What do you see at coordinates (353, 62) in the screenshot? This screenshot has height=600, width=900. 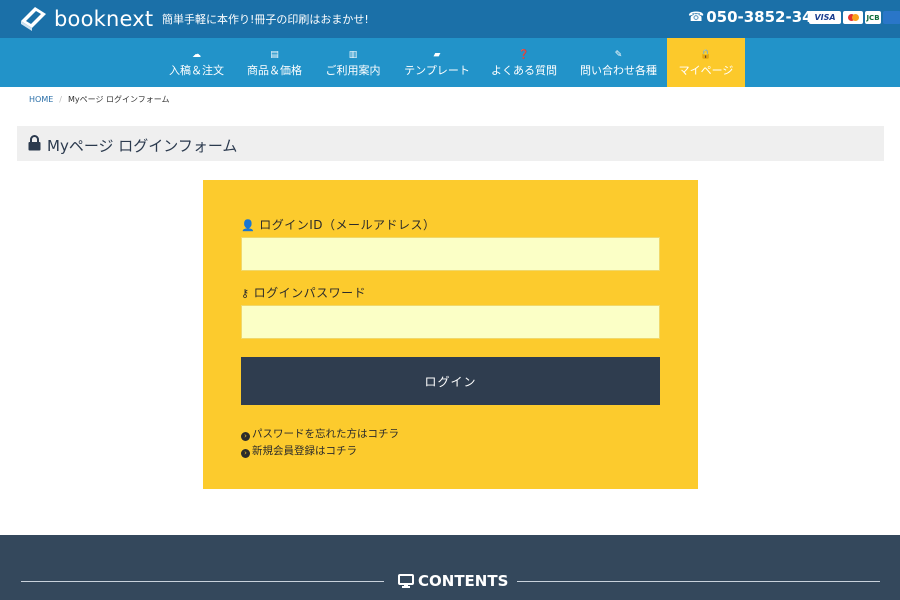 I see `nav-item-guide: ▥ ご利用案内` at bounding box center [353, 62].